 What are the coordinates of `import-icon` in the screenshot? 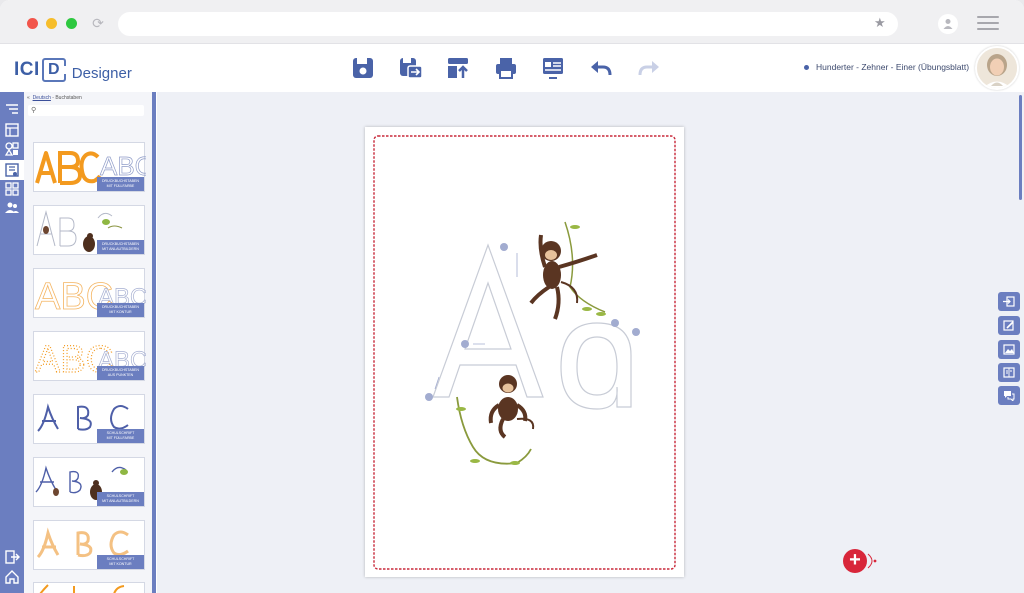 It's located at (1009, 301).